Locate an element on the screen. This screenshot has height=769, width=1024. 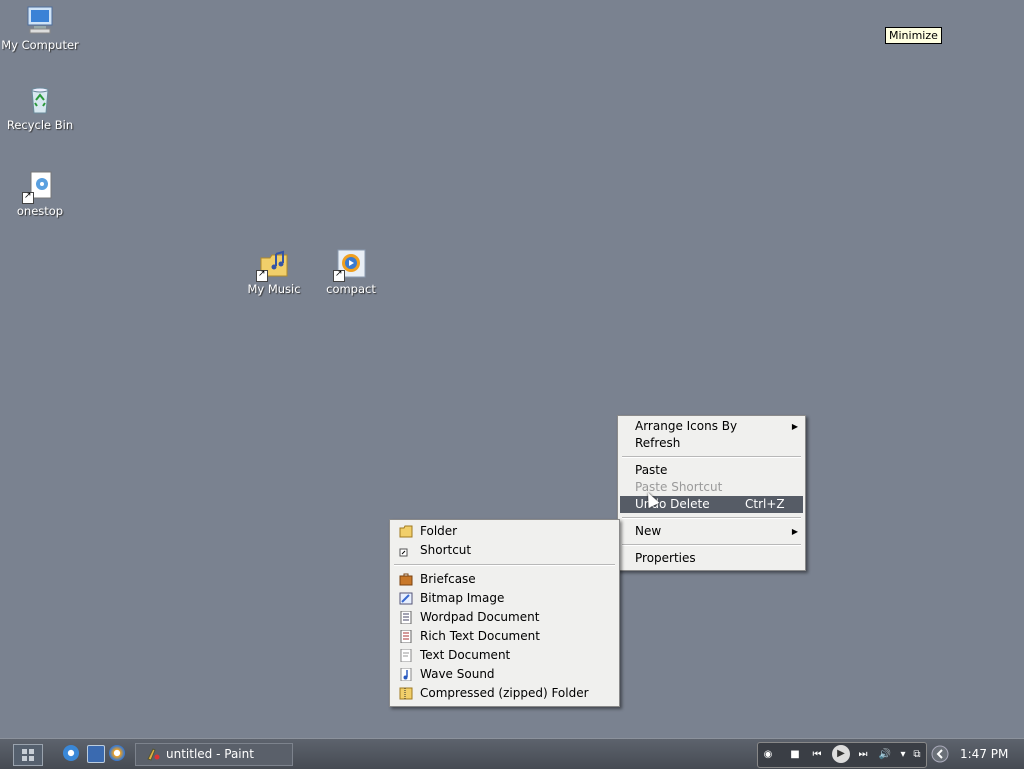
submenu-item-briefcase: Briefcase is located at coordinates (504, 579).